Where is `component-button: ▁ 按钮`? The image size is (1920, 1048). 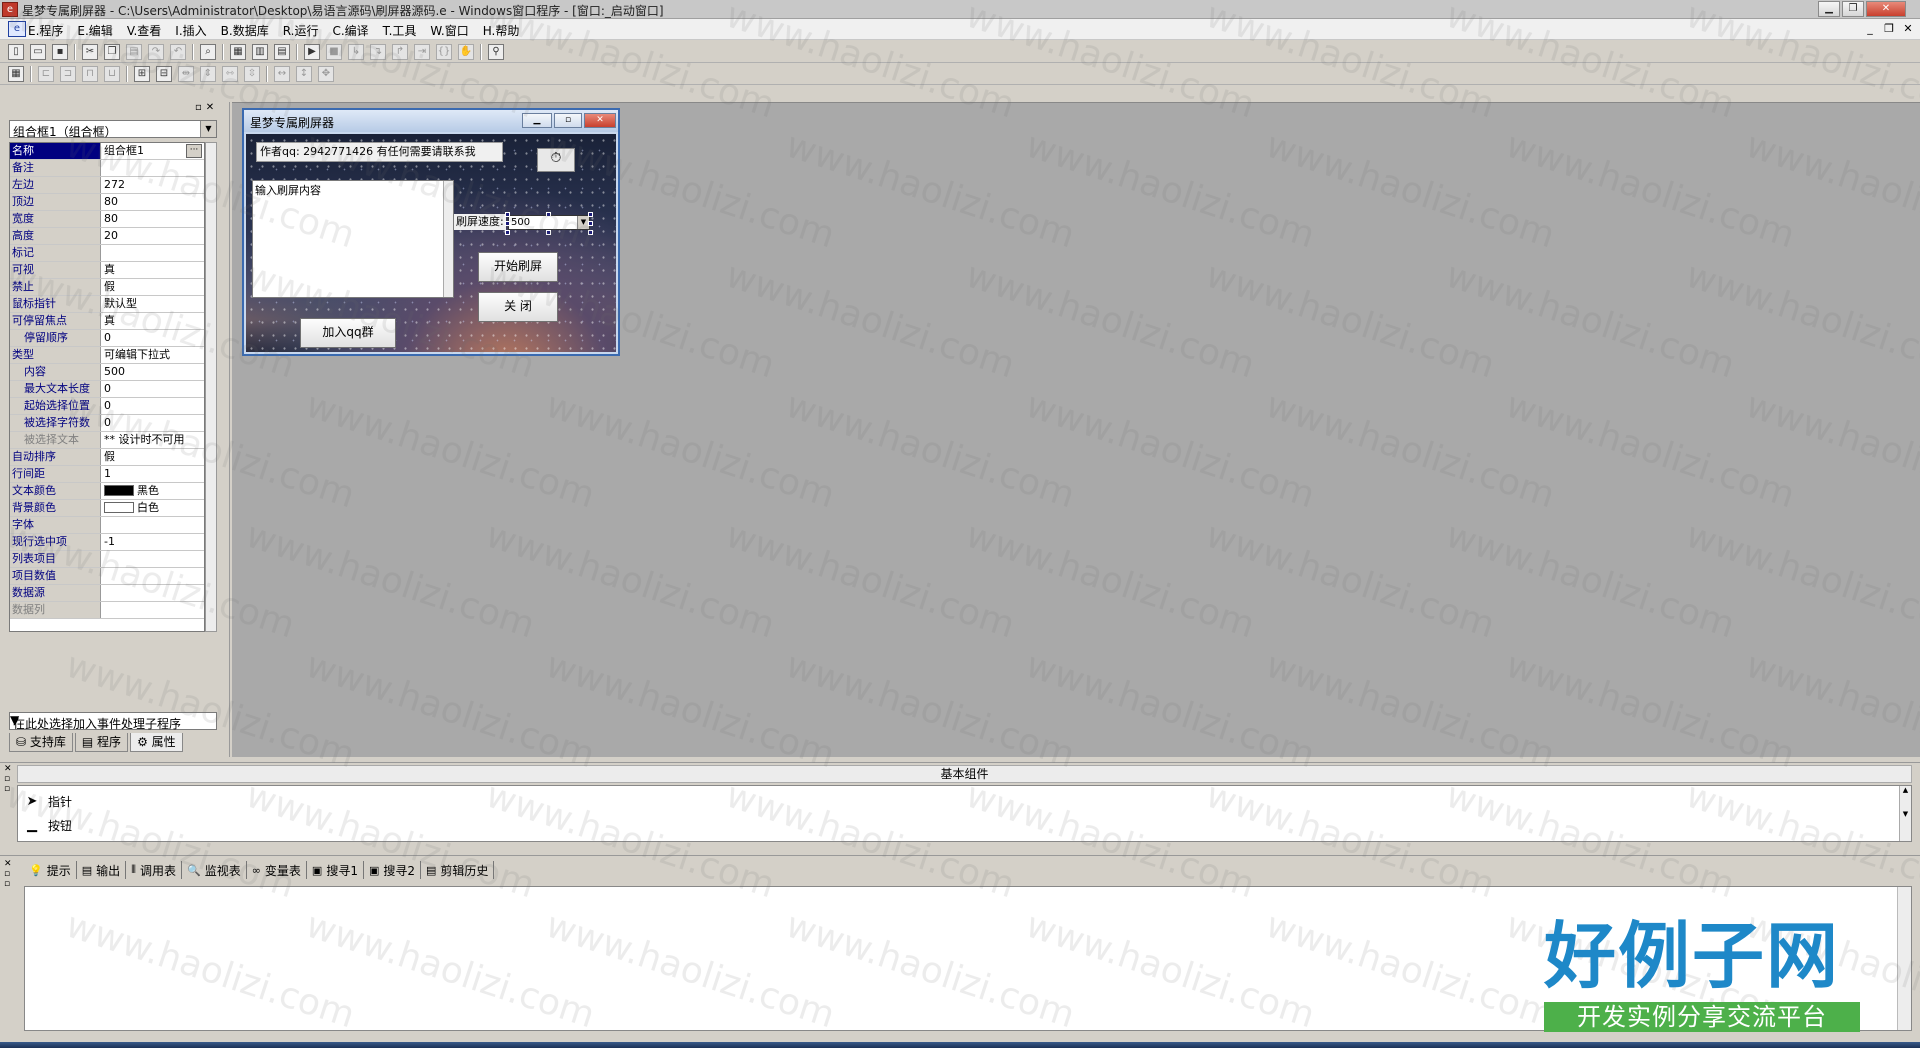 component-button: ▁ 按钮 is located at coordinates (48, 825).